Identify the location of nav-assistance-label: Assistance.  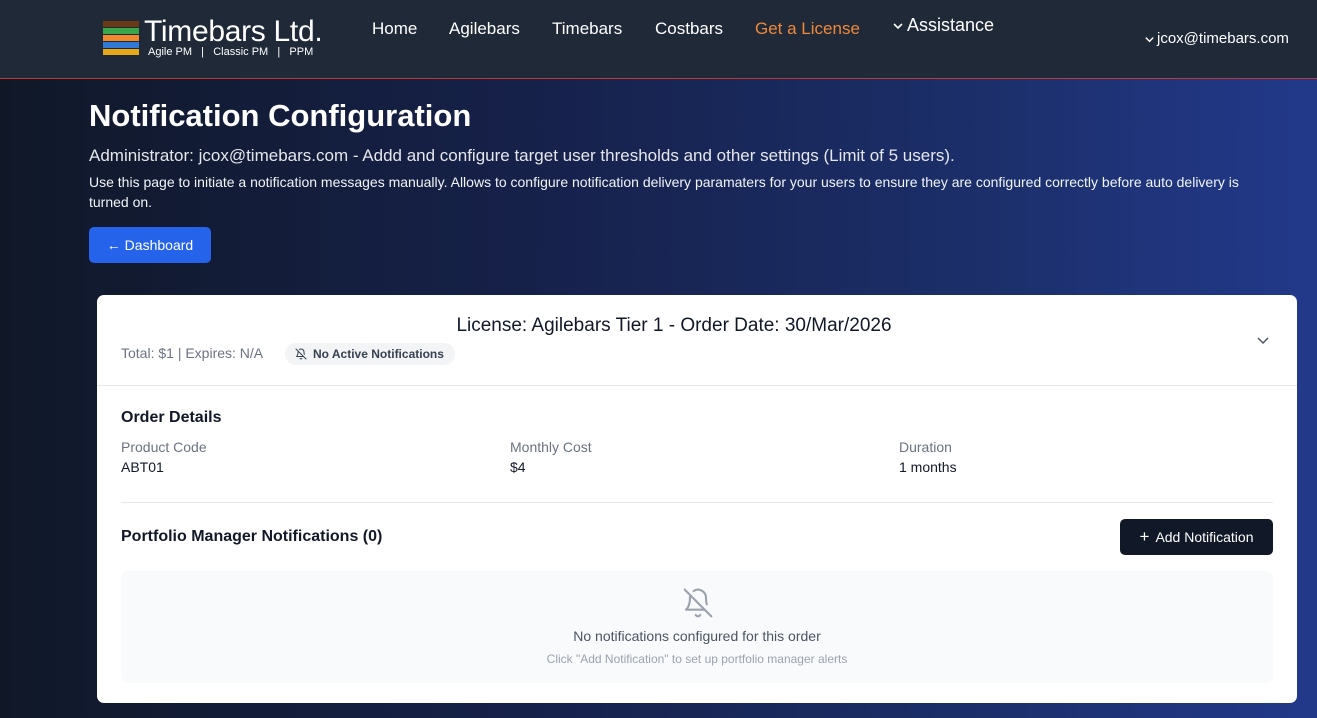
(951, 25).